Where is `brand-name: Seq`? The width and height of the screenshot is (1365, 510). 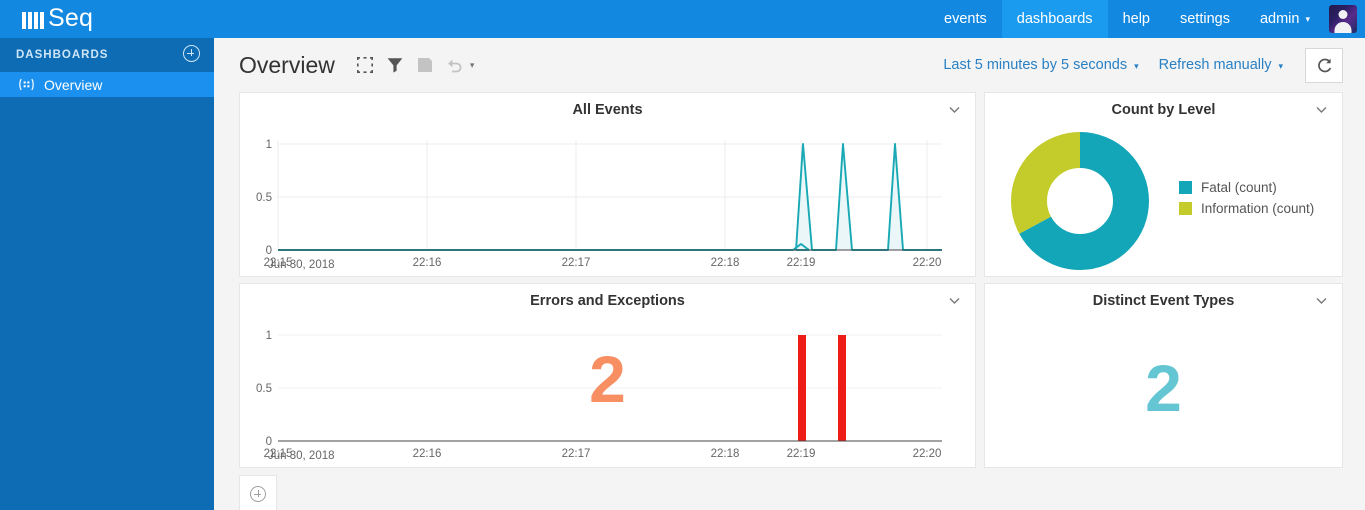 brand-name: Seq is located at coordinates (71, 17).